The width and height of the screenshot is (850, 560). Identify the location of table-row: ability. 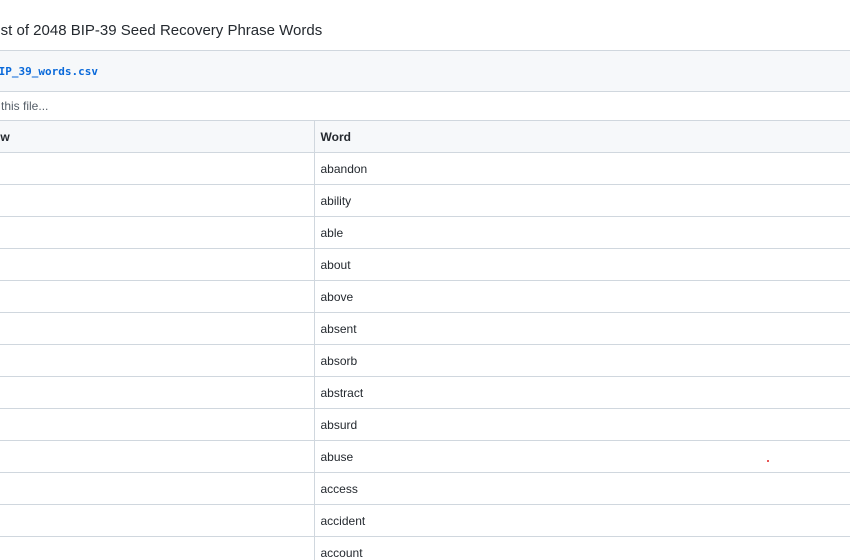
(425, 200).